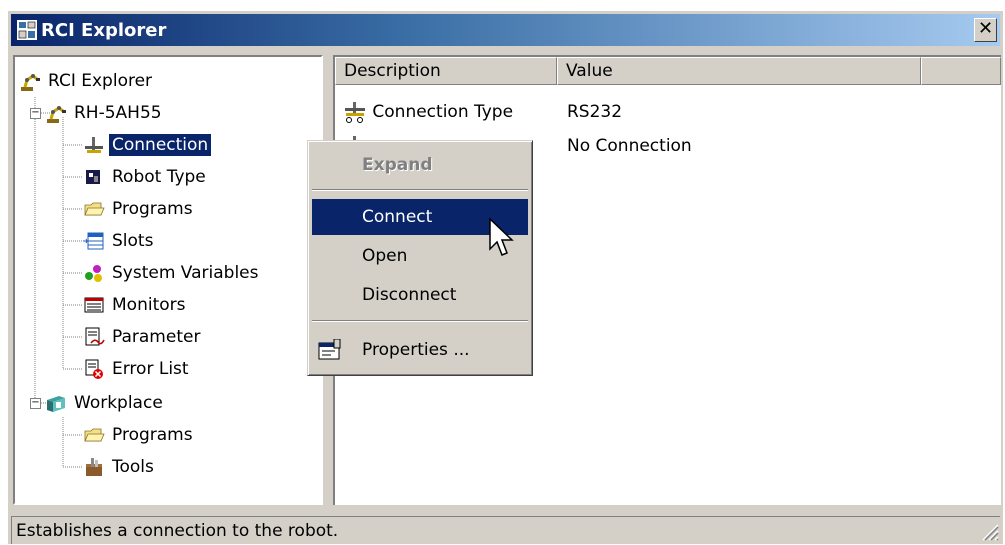 The width and height of the screenshot is (1005, 545). I want to click on tree-item-connection: Connection, so click(148, 145).